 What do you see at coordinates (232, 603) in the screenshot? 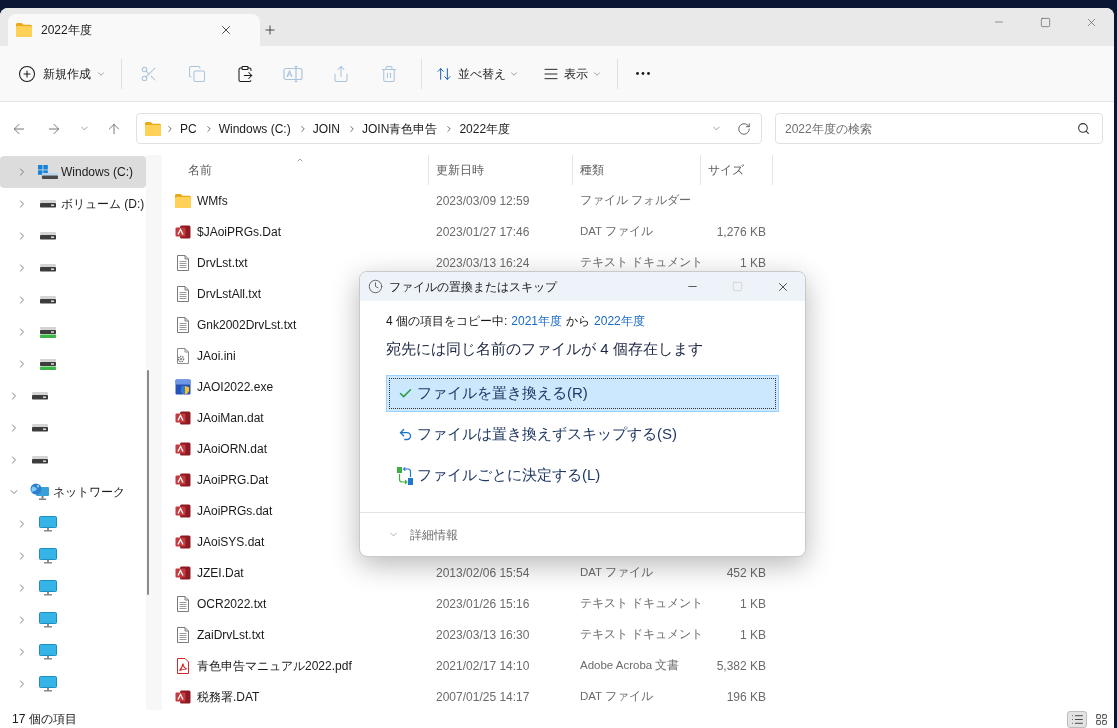
I see `file-name: OCR2022.txt` at bounding box center [232, 603].